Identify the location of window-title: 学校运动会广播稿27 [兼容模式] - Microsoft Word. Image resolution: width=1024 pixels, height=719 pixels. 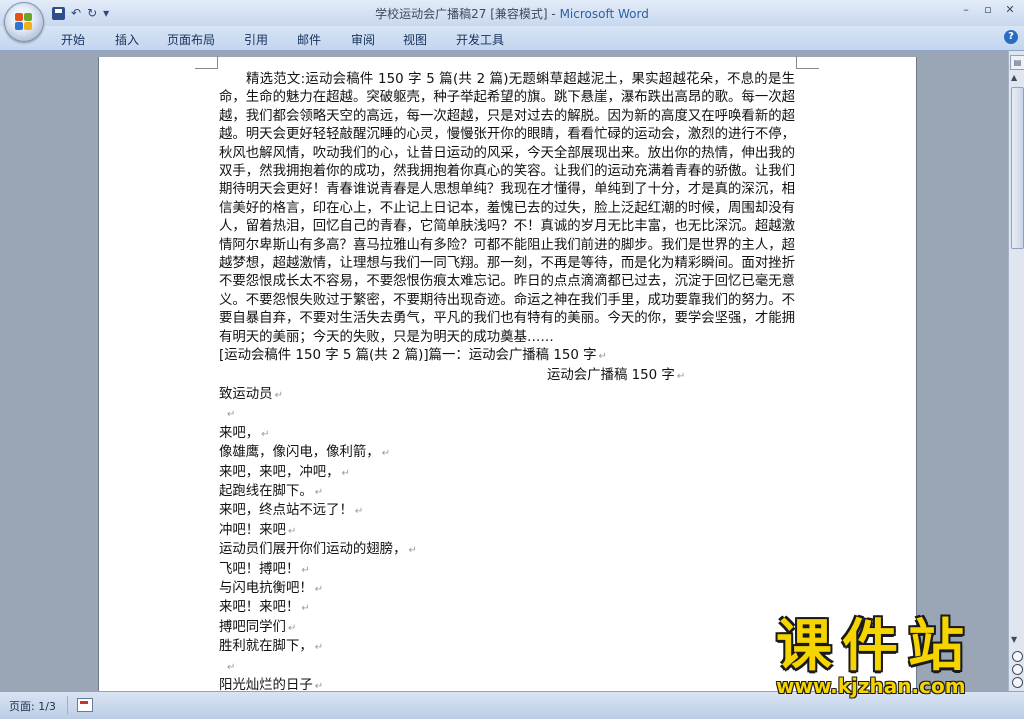
(512, 13).